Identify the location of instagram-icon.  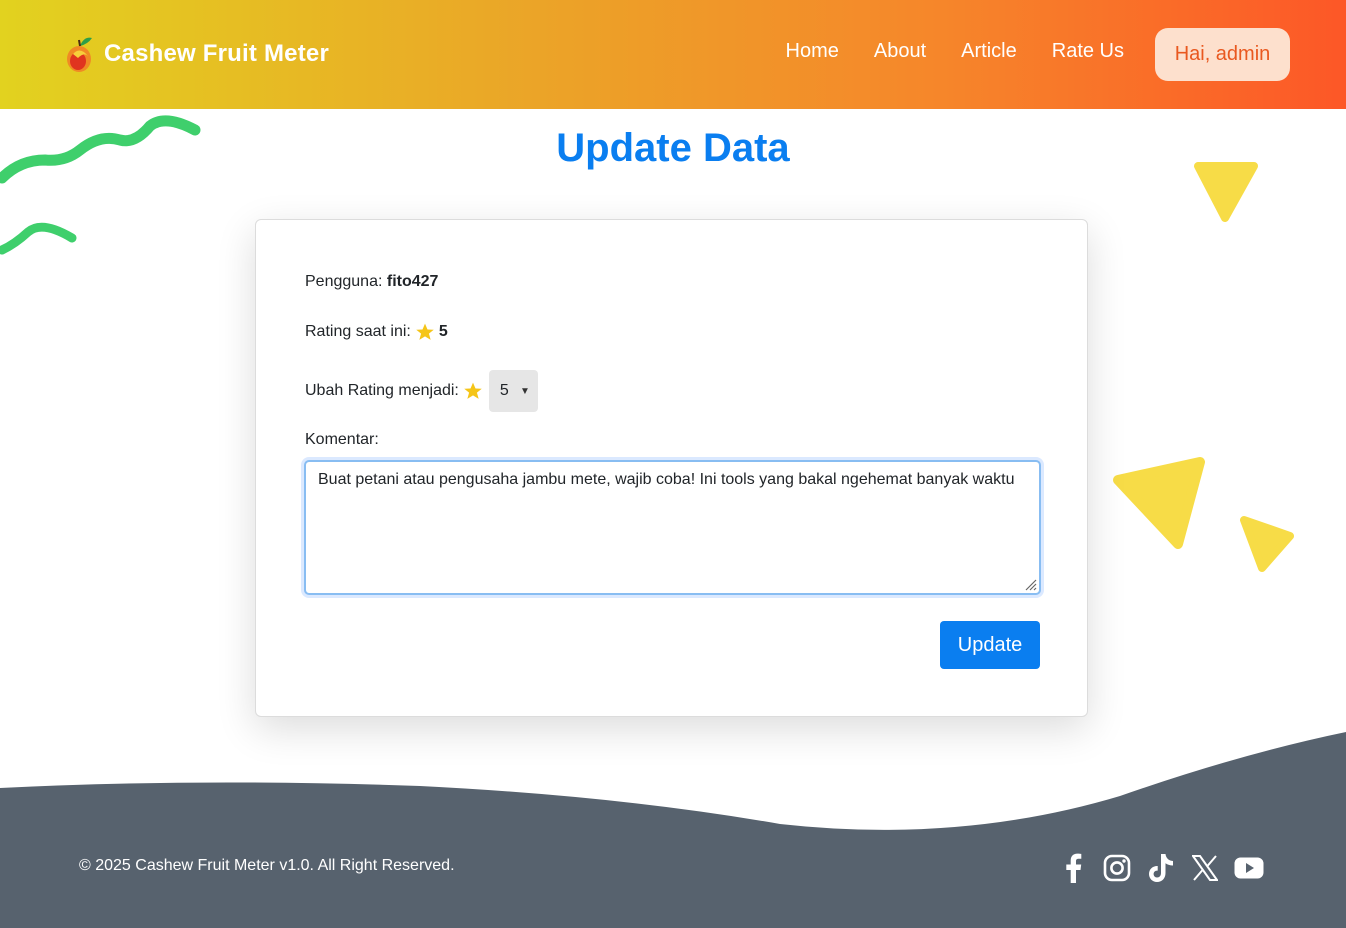
(1117, 868).